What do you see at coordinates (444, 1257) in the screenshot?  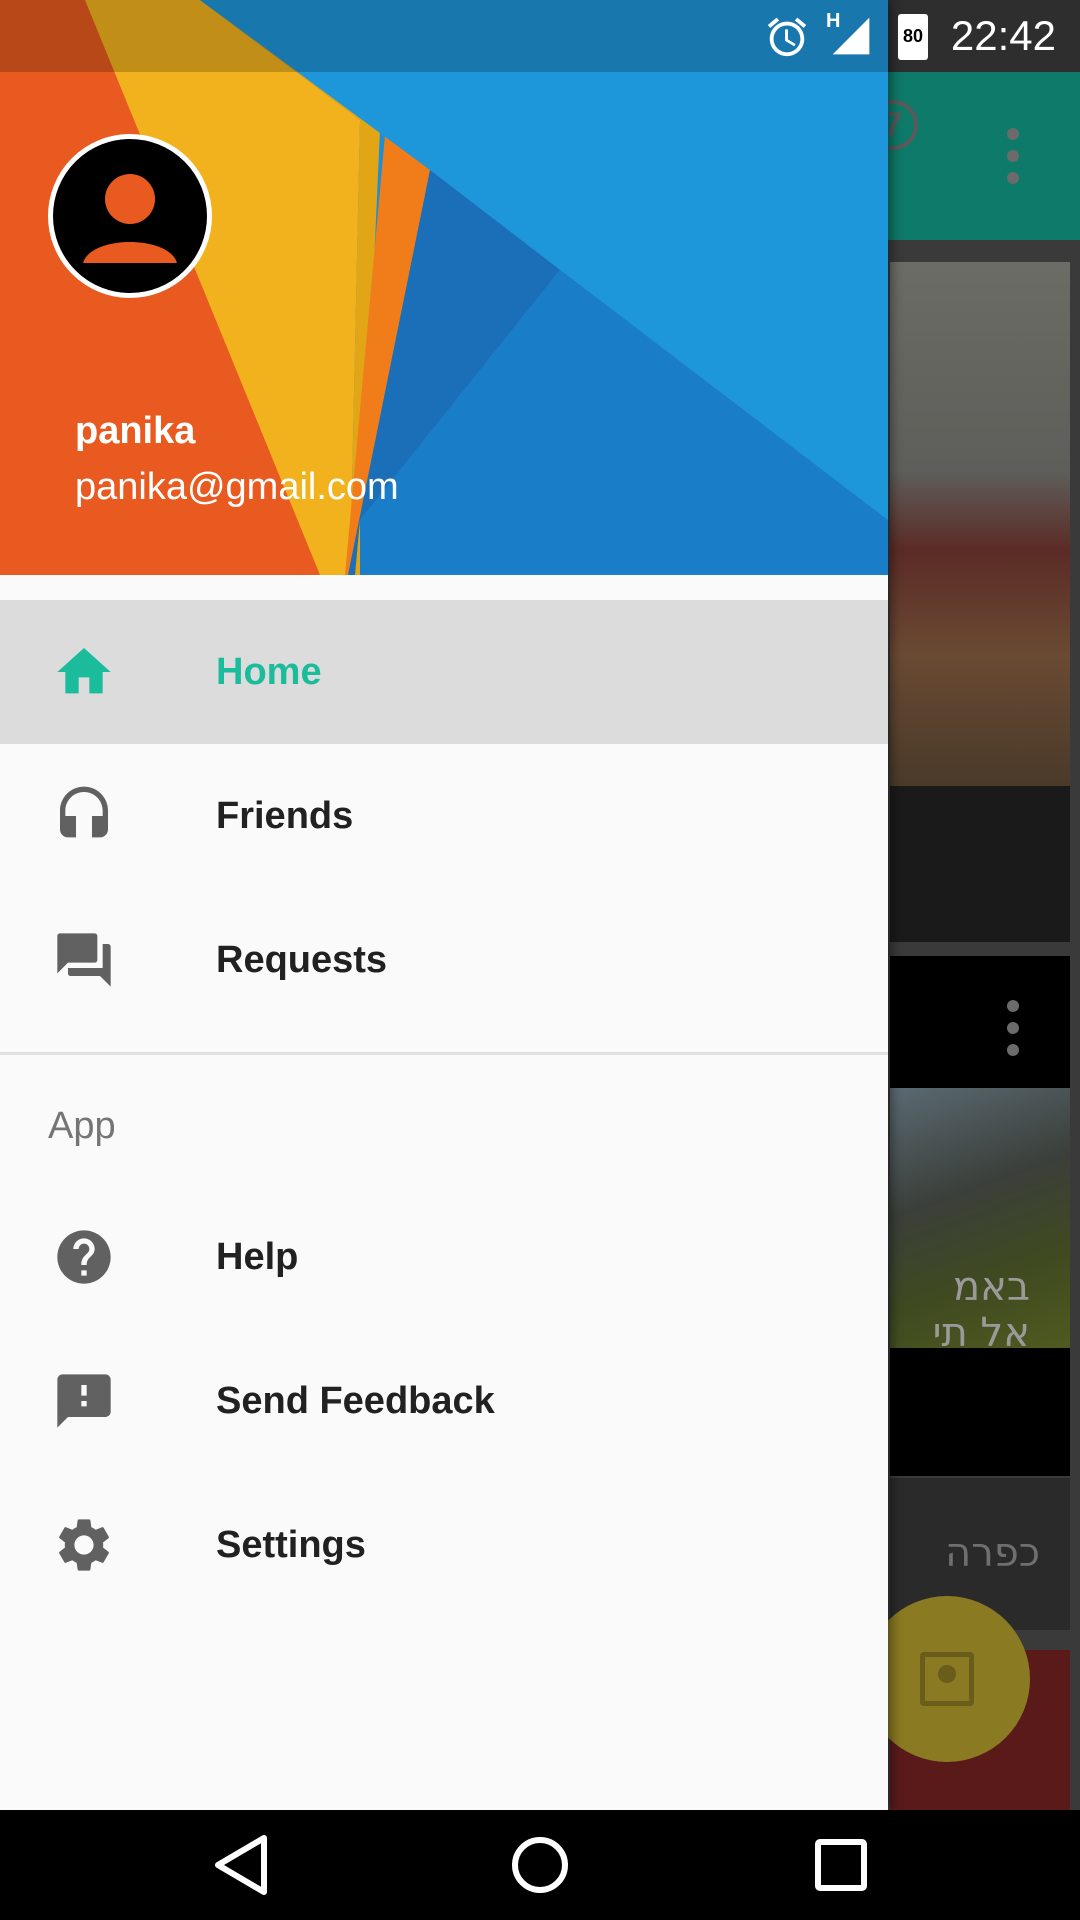 I see `menu-item-help: Help` at bounding box center [444, 1257].